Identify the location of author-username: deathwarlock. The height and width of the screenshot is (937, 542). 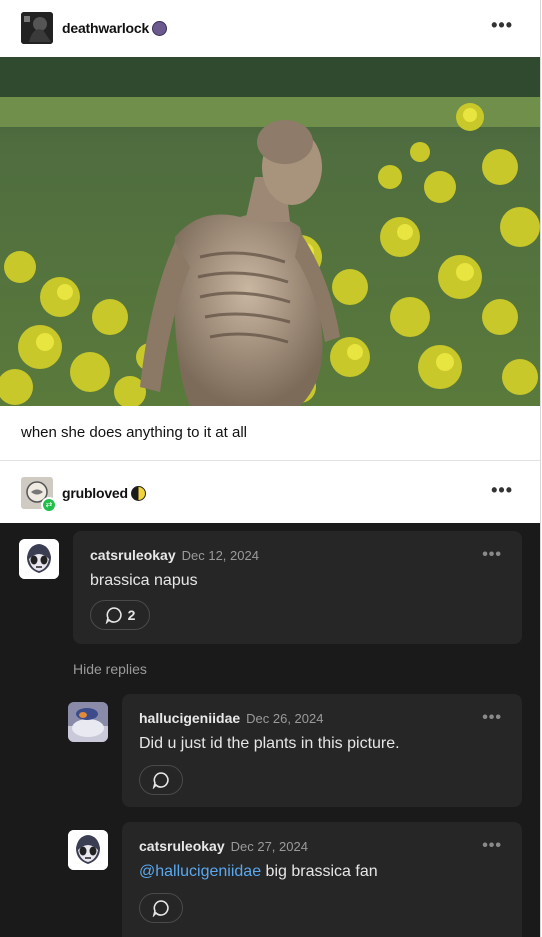
(105, 28).